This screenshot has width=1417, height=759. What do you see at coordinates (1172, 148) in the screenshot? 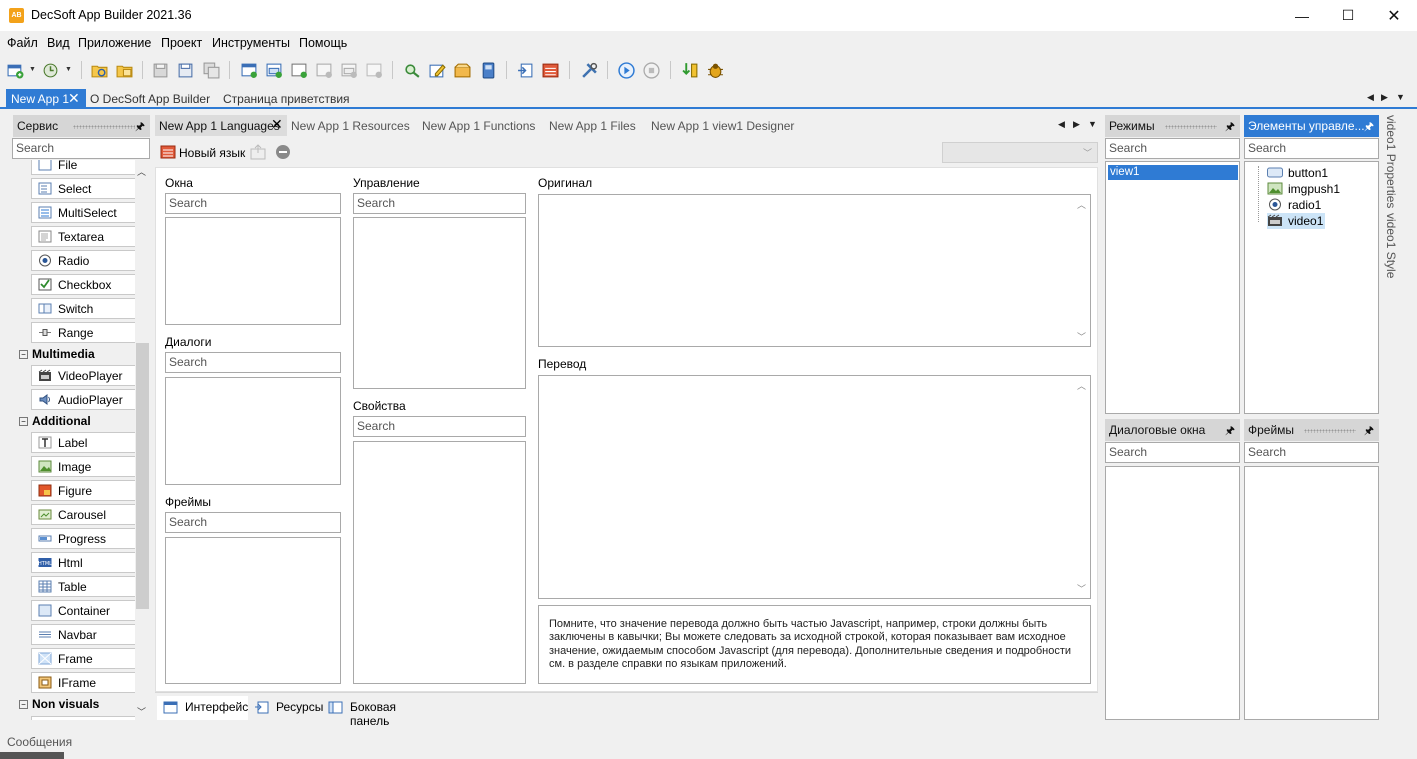
I see `modes-search-input: Search` at bounding box center [1172, 148].